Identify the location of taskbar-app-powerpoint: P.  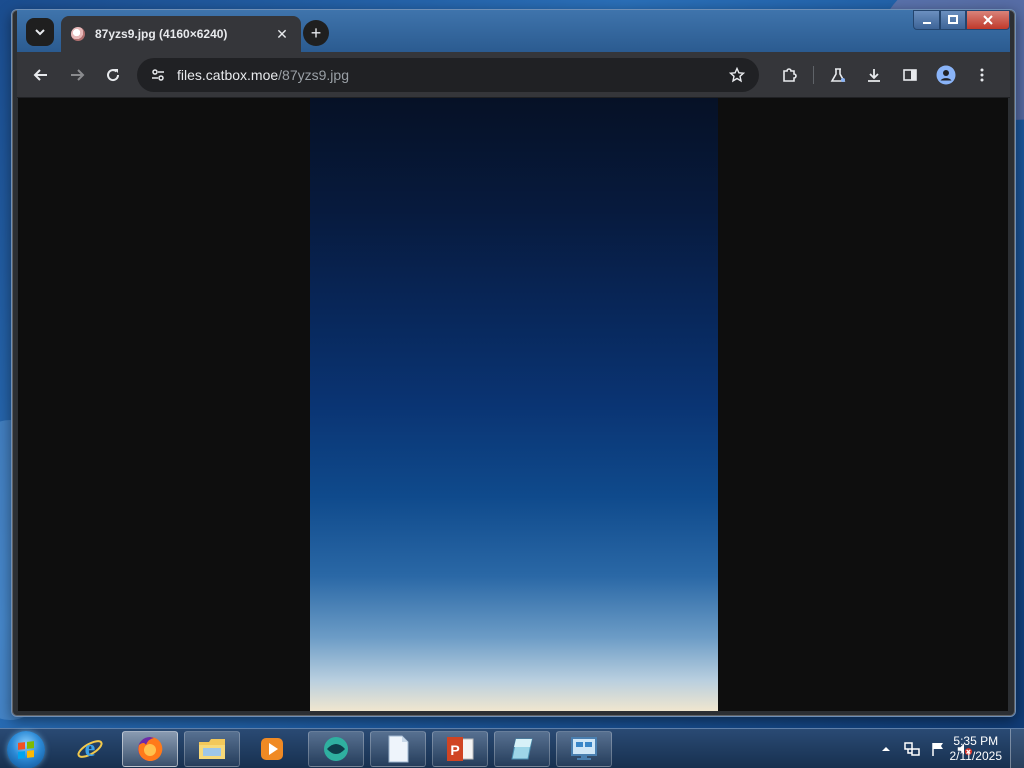
(460, 749).